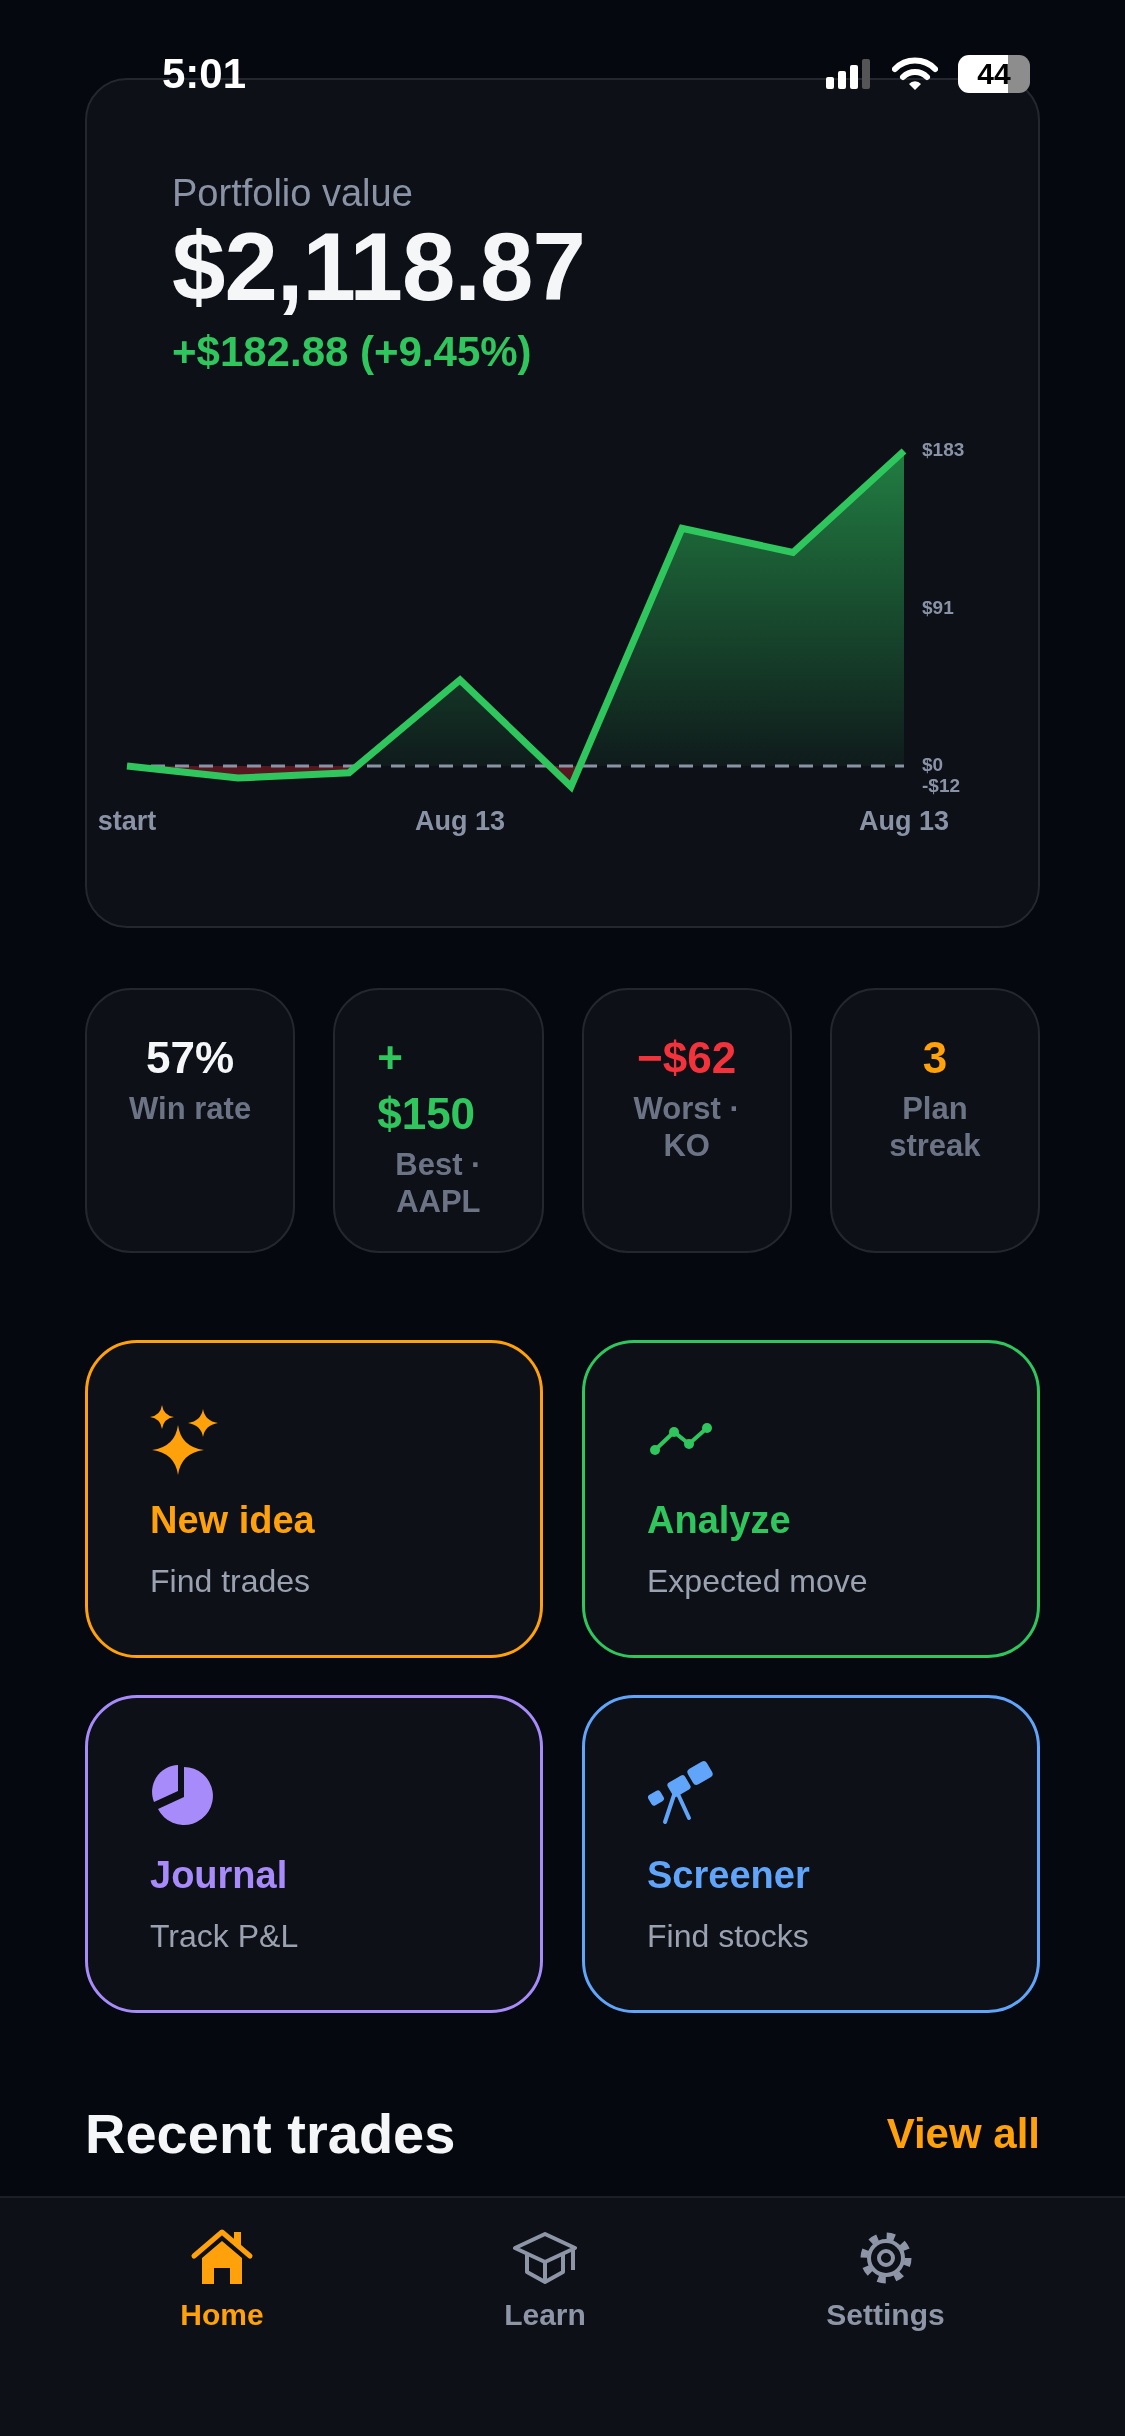  Describe the element at coordinates (757, 1581) in the screenshot. I see `action-subtitle: Expected move` at that location.